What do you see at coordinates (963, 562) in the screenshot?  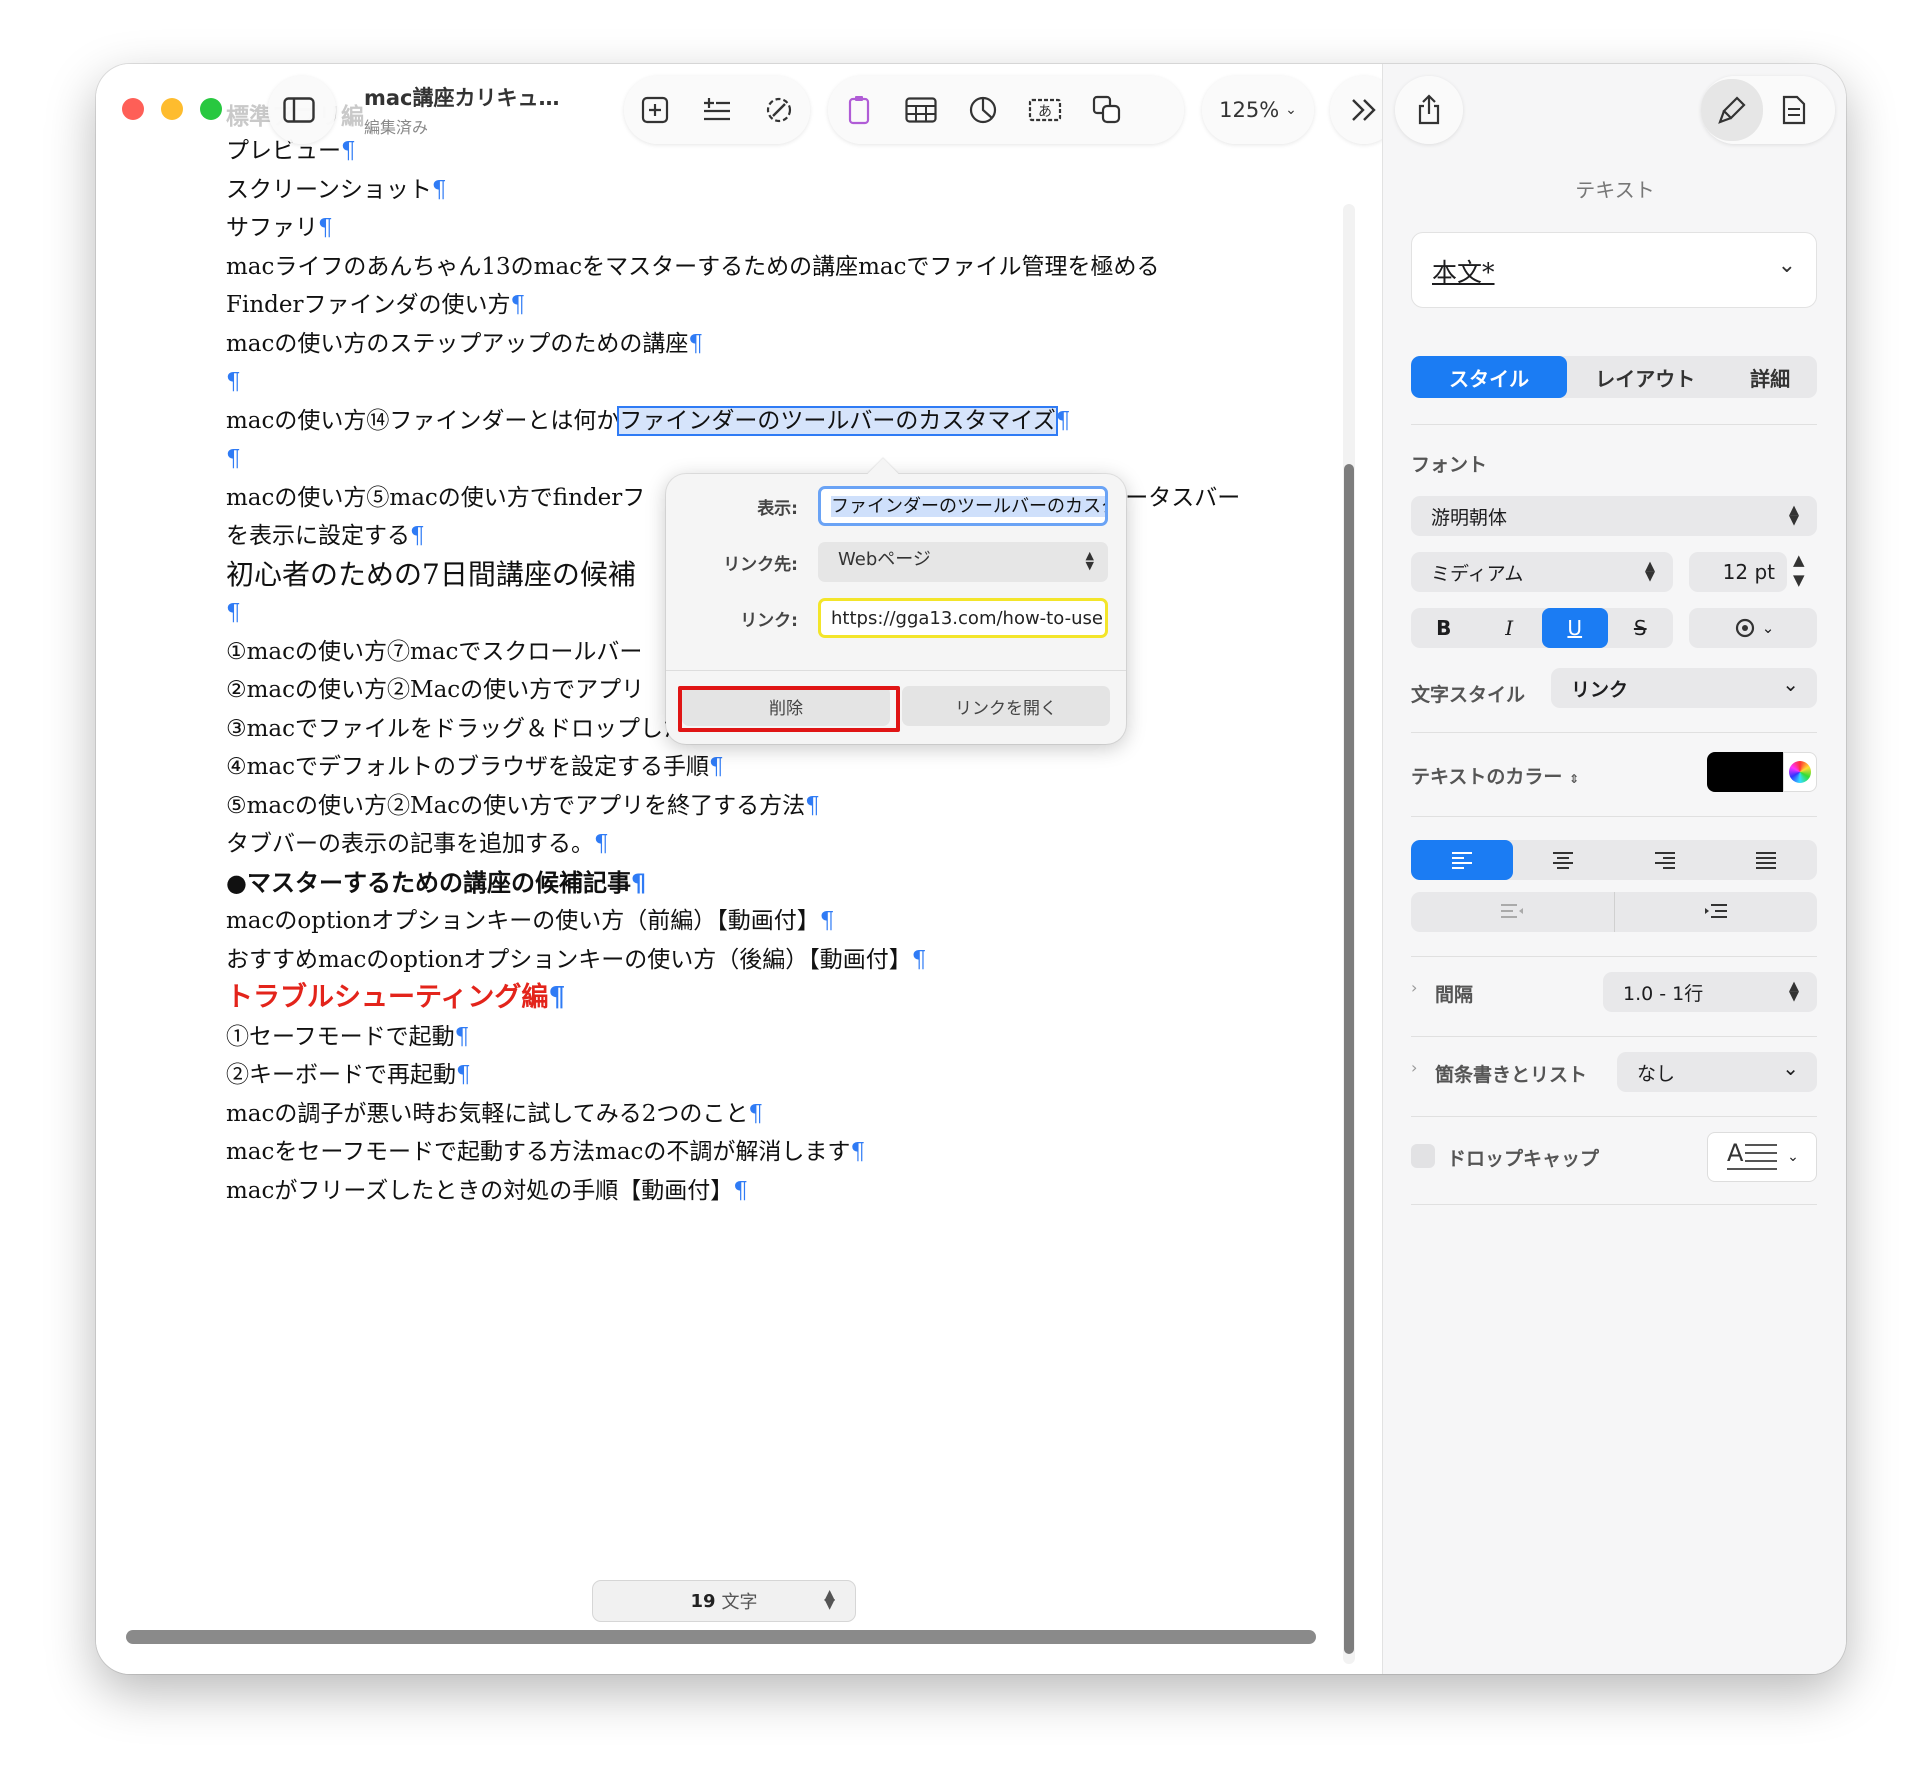 I see `link-to-select: Webページ ▲ ▼` at bounding box center [963, 562].